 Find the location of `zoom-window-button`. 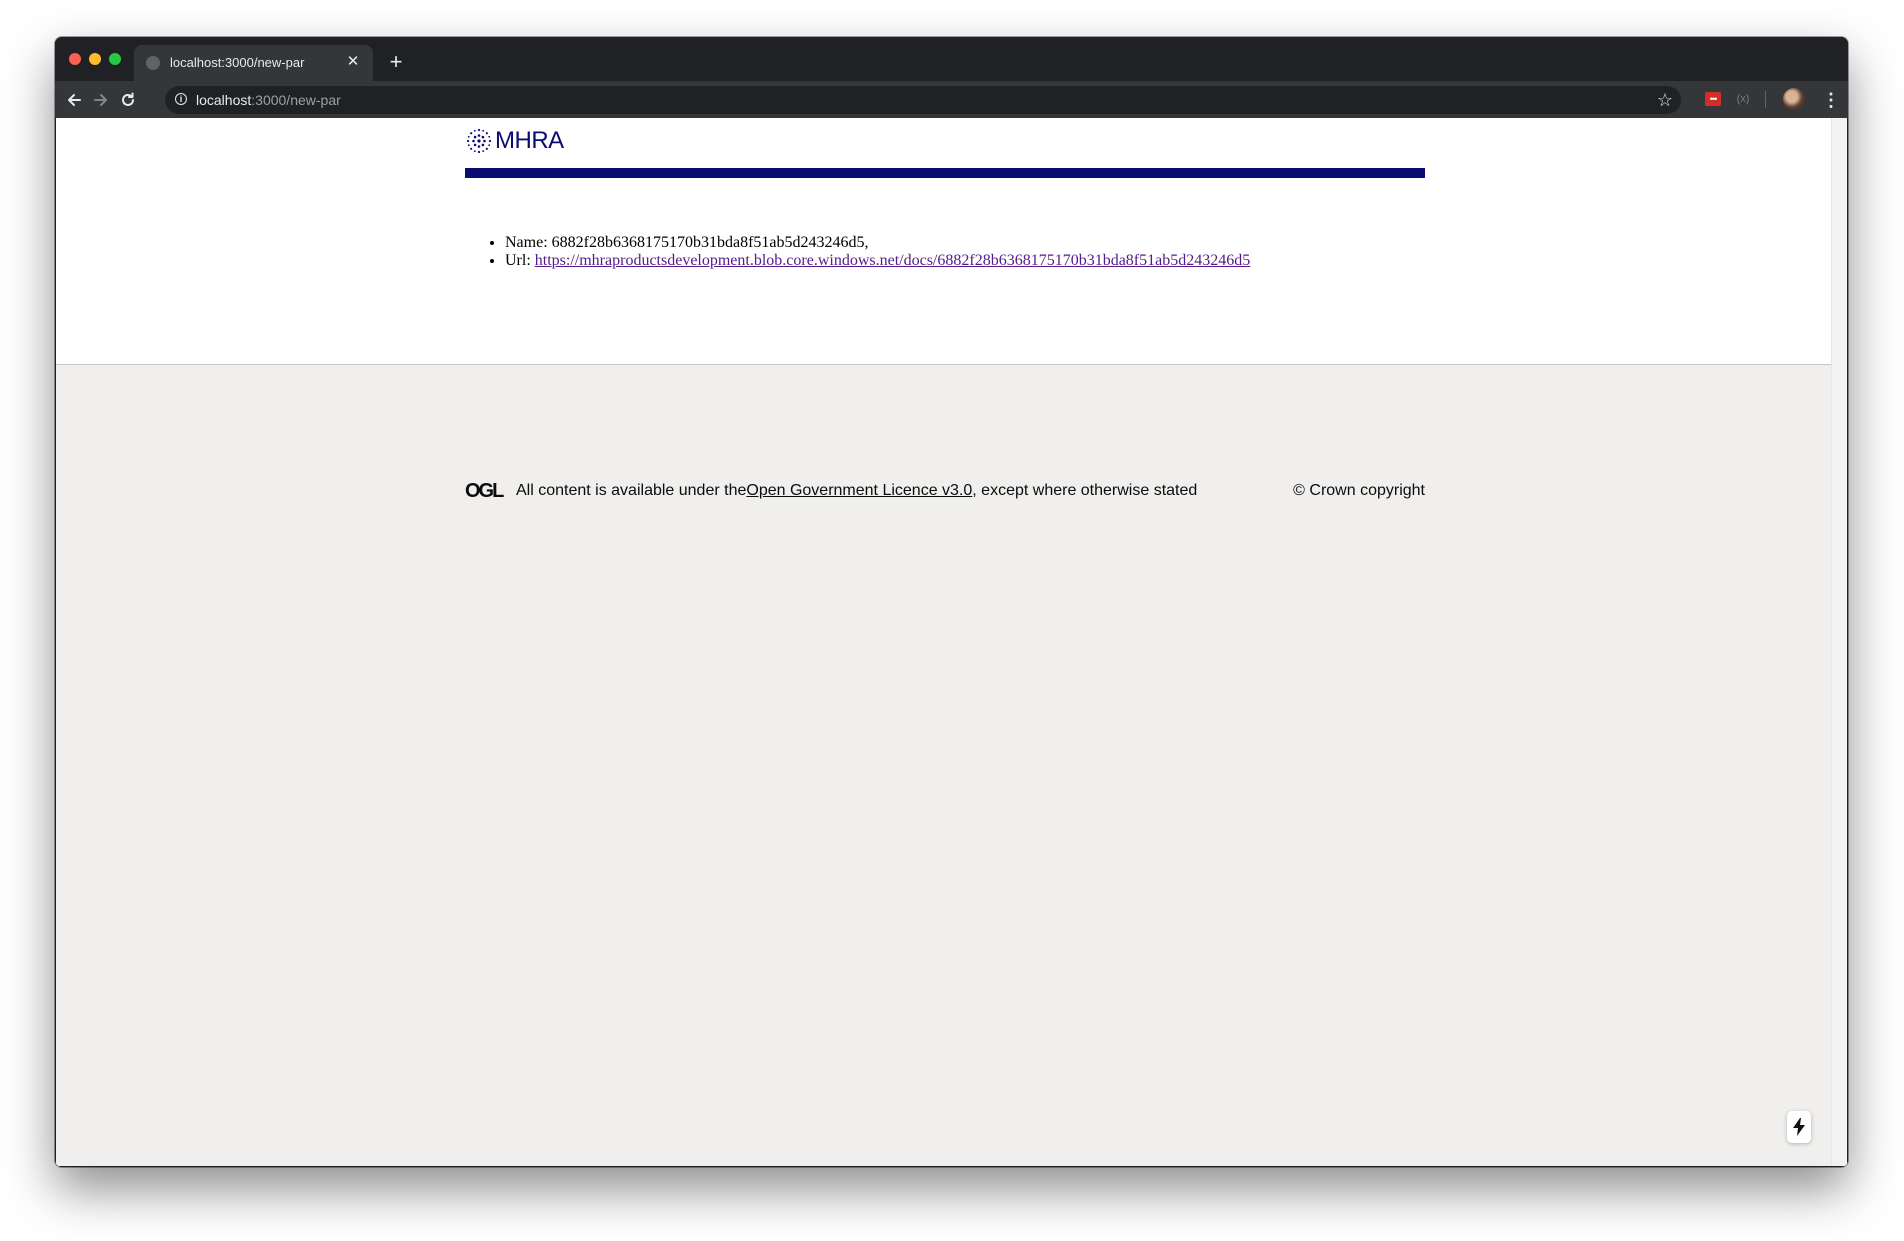

zoom-window-button is located at coordinates (115, 59).